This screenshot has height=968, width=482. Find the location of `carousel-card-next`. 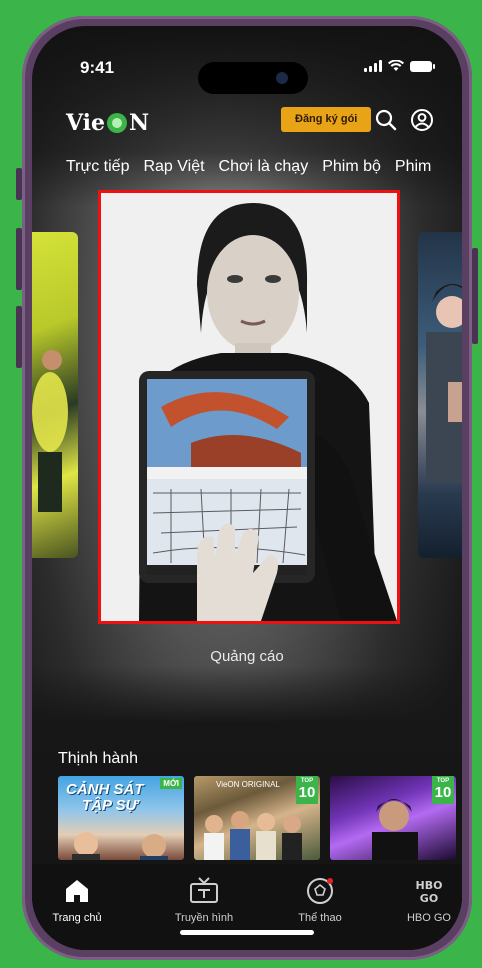

carousel-card-next is located at coordinates (440, 395).